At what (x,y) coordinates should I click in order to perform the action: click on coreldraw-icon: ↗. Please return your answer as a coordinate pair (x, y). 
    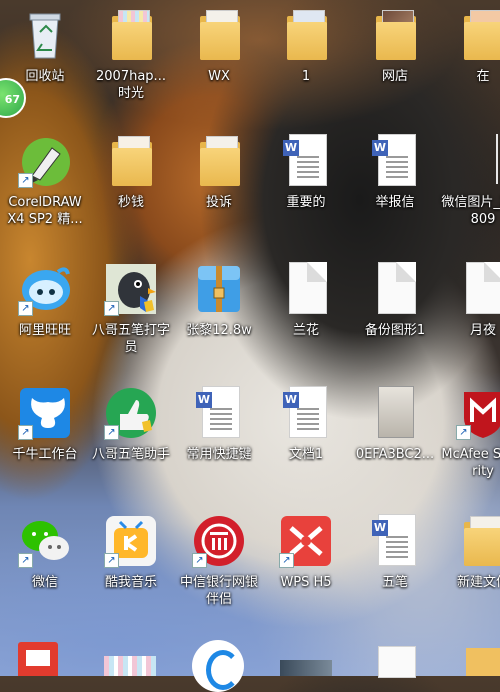
    Looking at the image, I should click on (45, 161).